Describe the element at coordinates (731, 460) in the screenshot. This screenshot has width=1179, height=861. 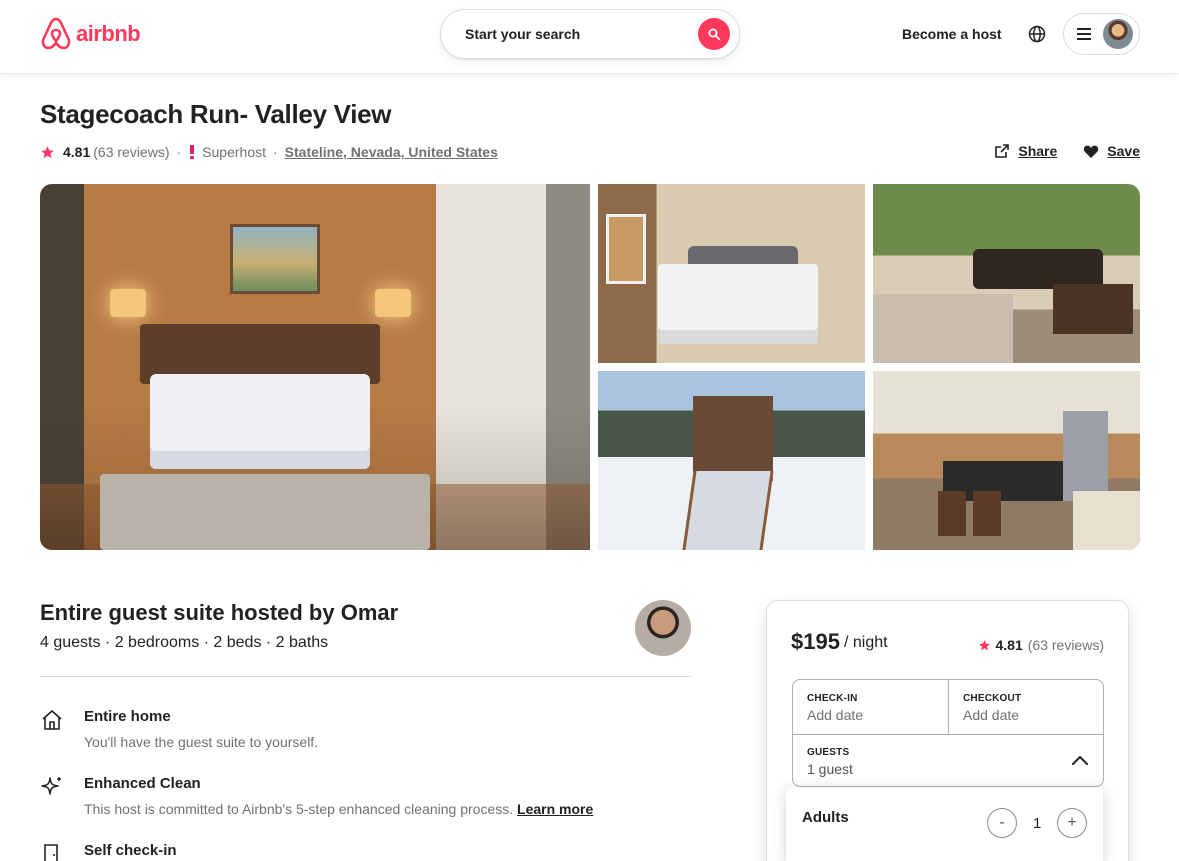
I see `photo-snowy-exterior` at that location.